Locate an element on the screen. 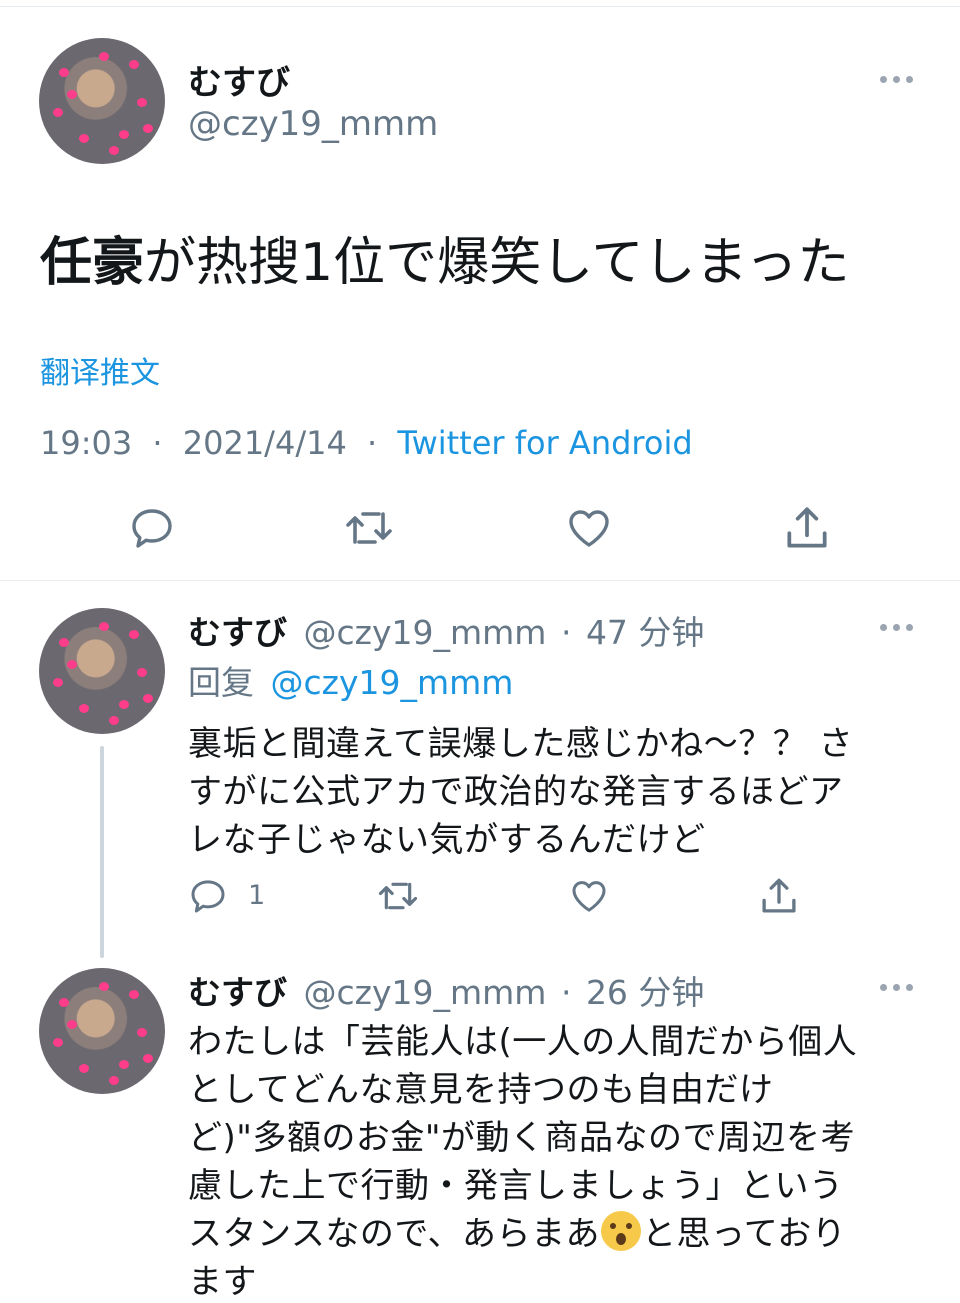 This screenshot has width=960, height=1303. reply-1-reply-count: 1 is located at coordinates (257, 895).